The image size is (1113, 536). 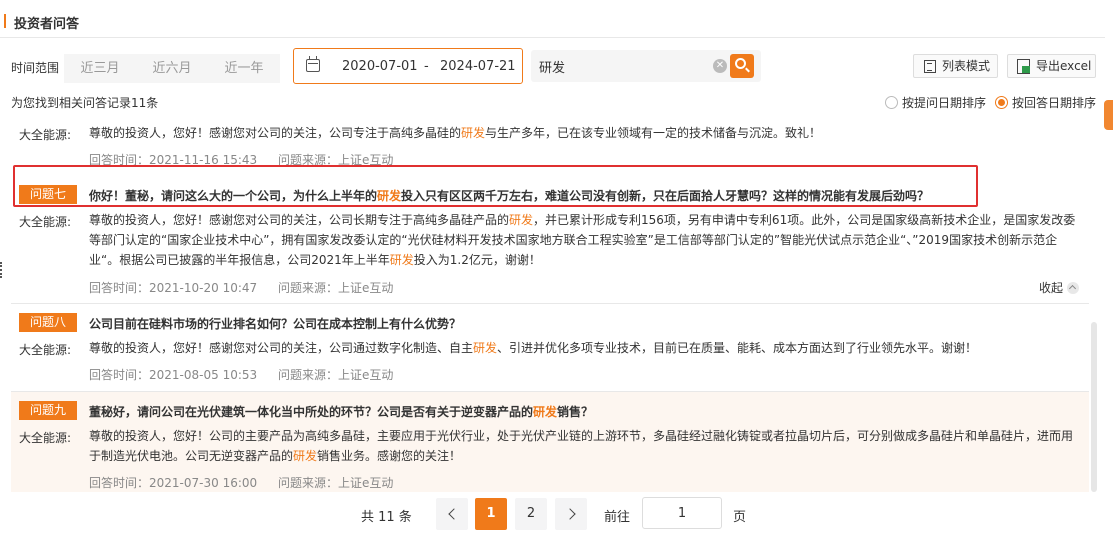 What do you see at coordinates (85, 103) in the screenshot?
I see `result-count: 为您找到相关问答记录11条` at bounding box center [85, 103].